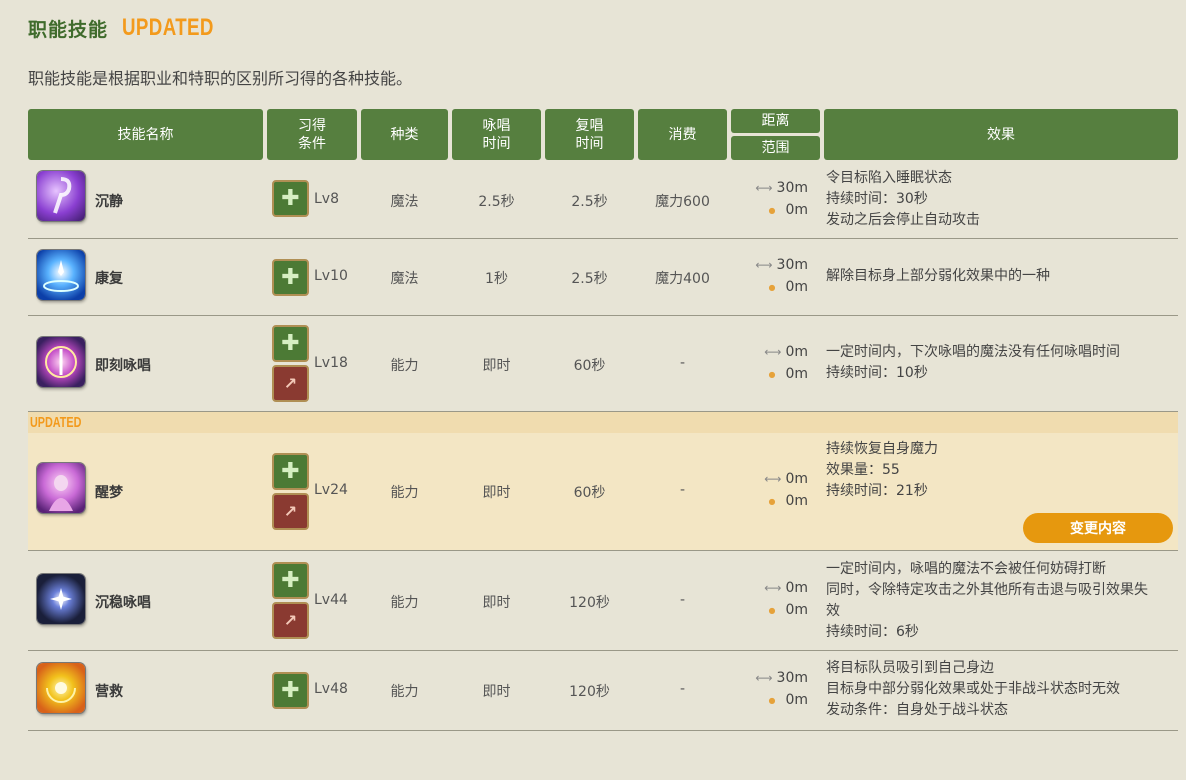 The image size is (1186, 780). Describe the element at coordinates (404, 279) in the screenshot. I see `skill-type: 魔法` at that location.